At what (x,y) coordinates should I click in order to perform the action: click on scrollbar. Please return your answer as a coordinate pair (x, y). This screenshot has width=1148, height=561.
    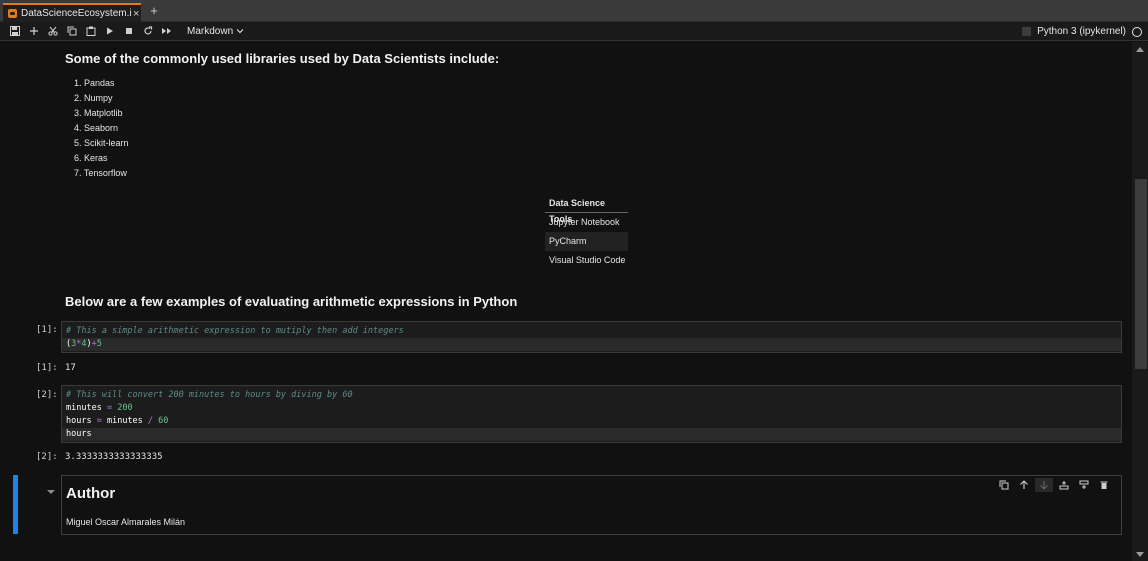
    Looking at the image, I should click on (1140, 301).